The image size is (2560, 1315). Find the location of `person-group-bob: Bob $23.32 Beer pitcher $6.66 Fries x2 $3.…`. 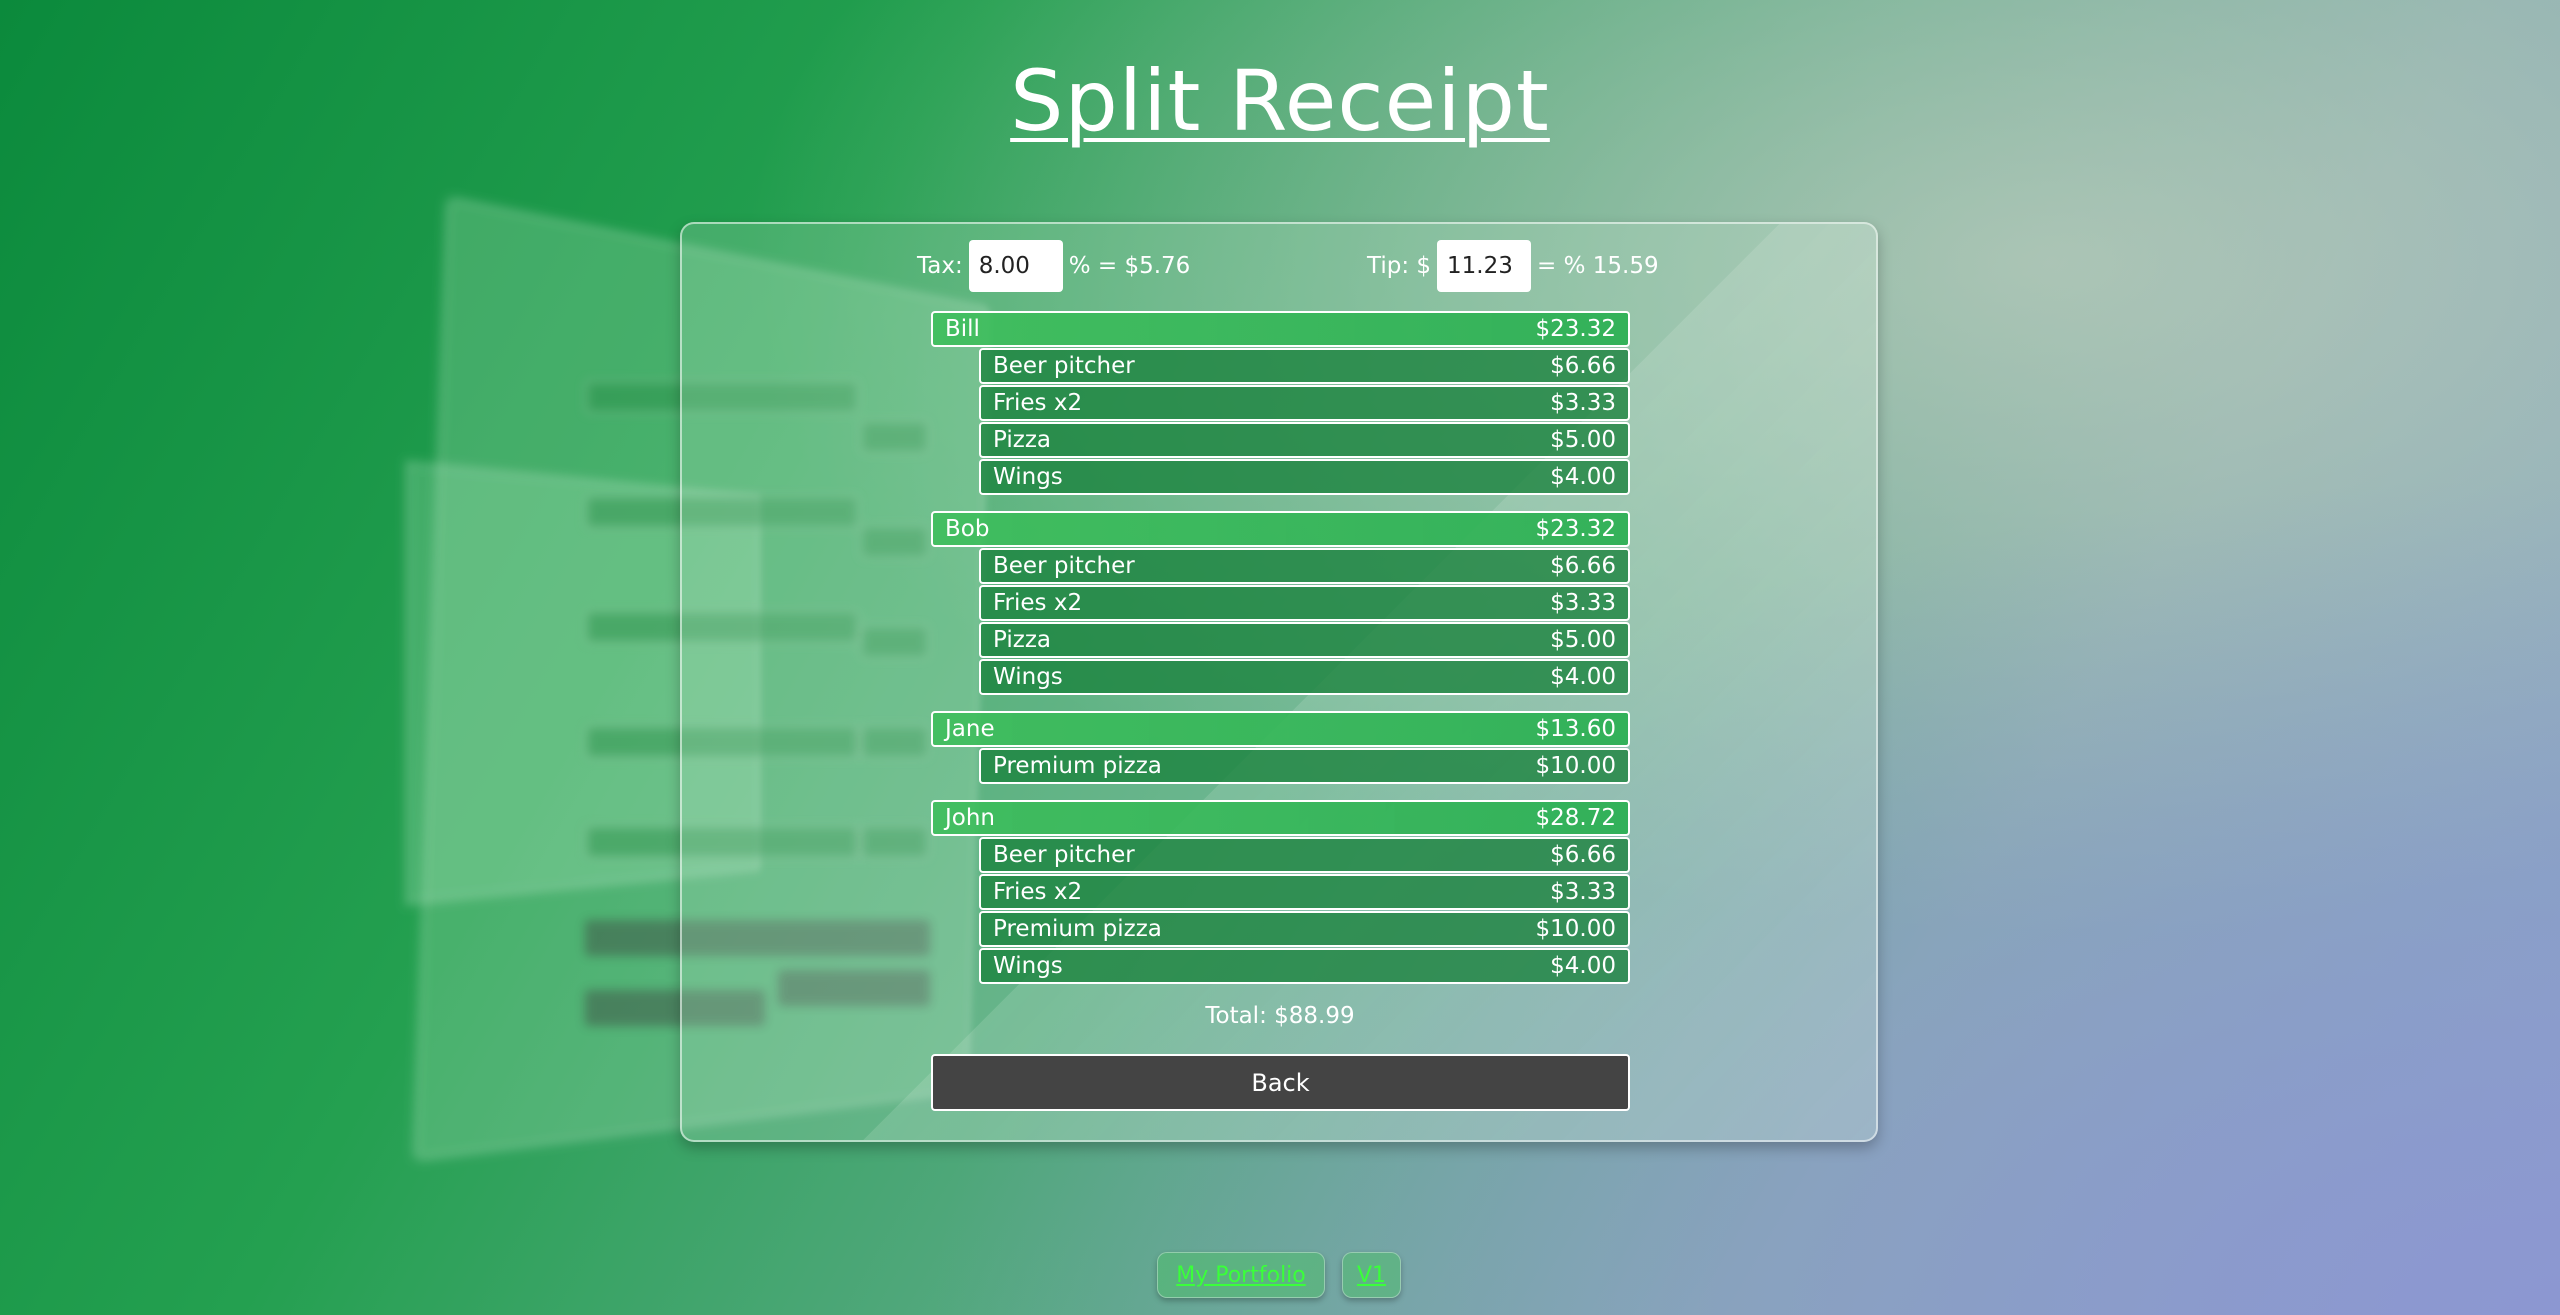

person-group-bob: Bob $23.32 Beer pitcher $6.66 Fries x2 $3.… is located at coordinates (1280, 603).